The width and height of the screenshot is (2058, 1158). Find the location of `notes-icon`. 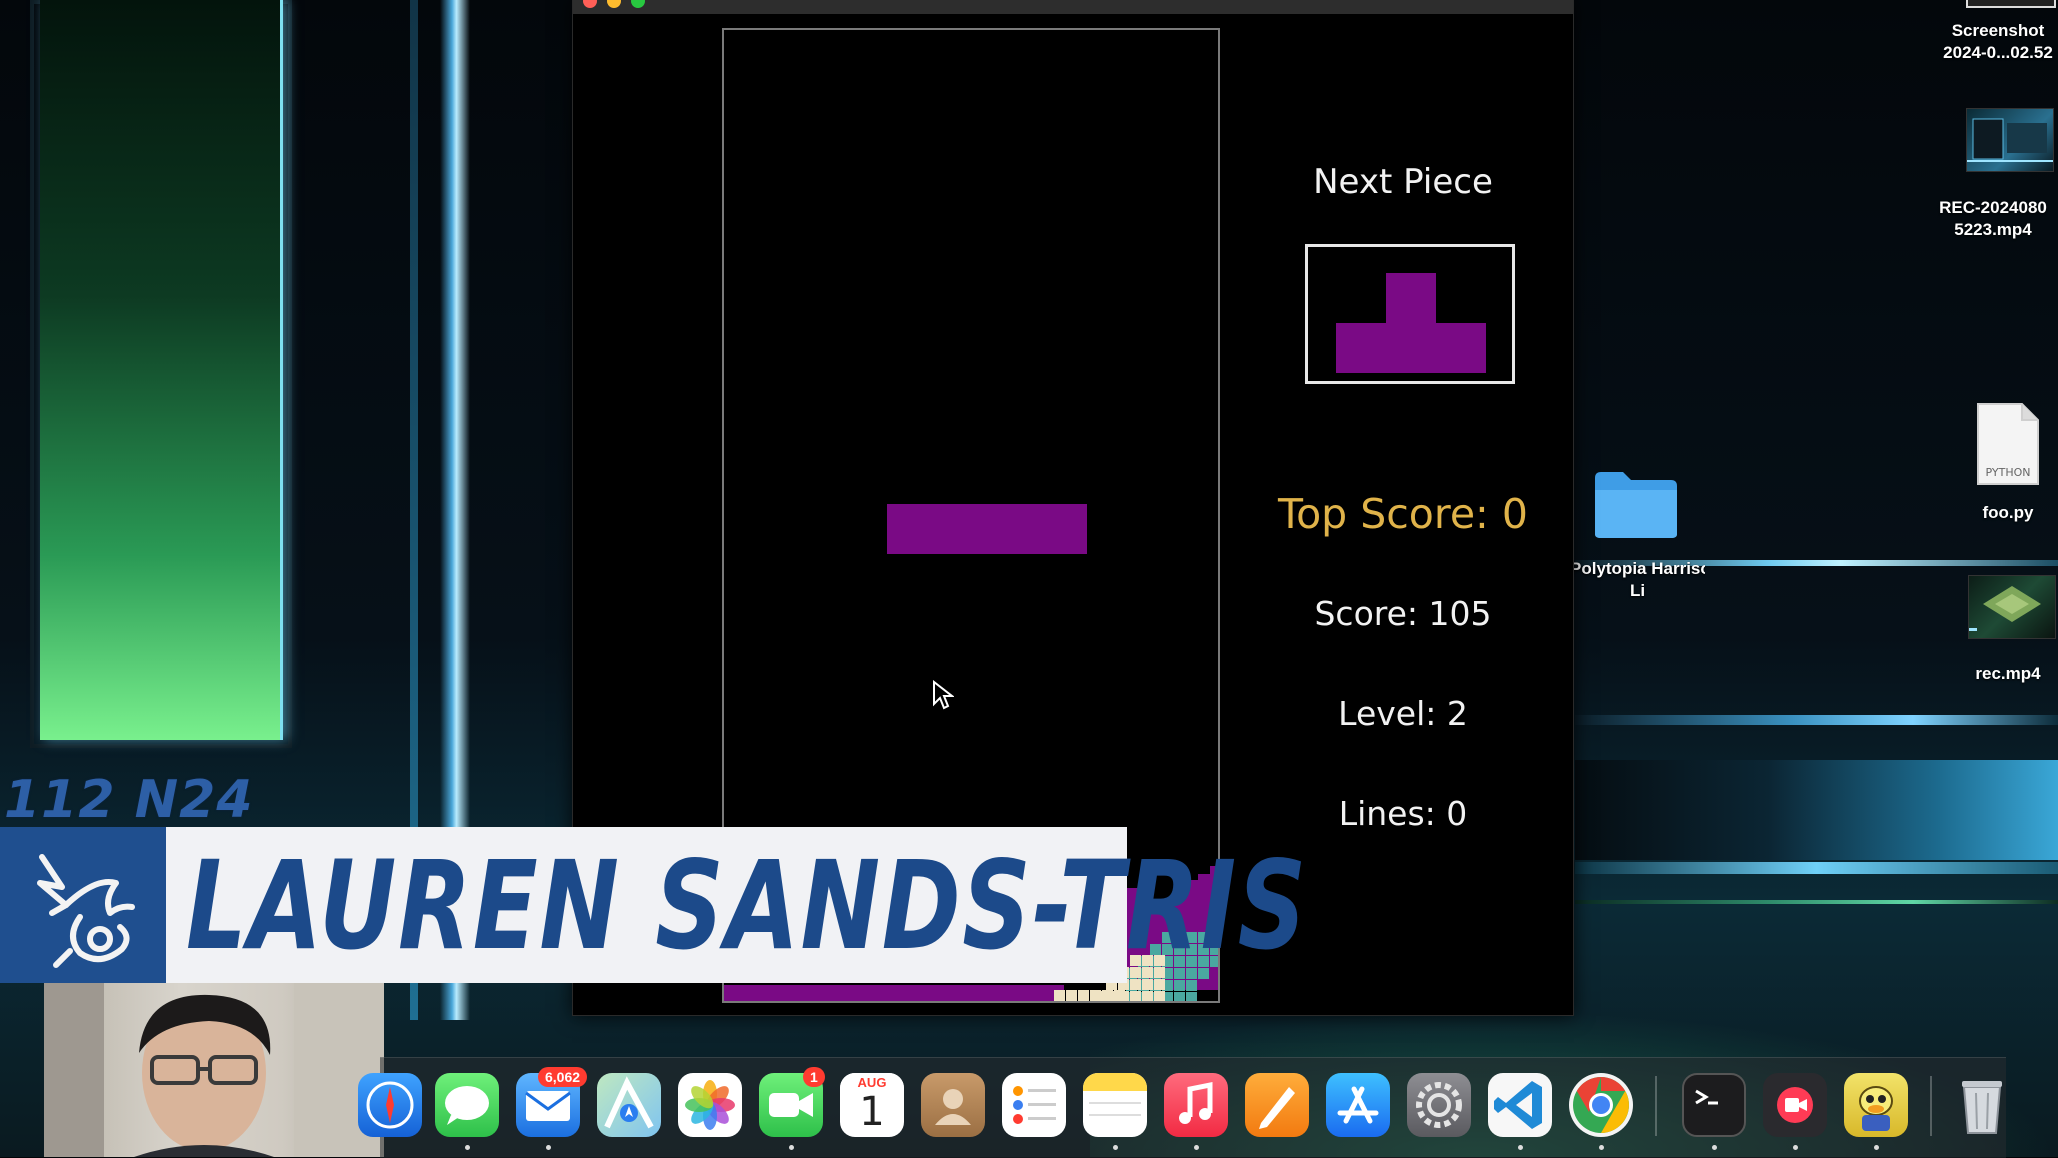

notes-icon is located at coordinates (1115, 1105).